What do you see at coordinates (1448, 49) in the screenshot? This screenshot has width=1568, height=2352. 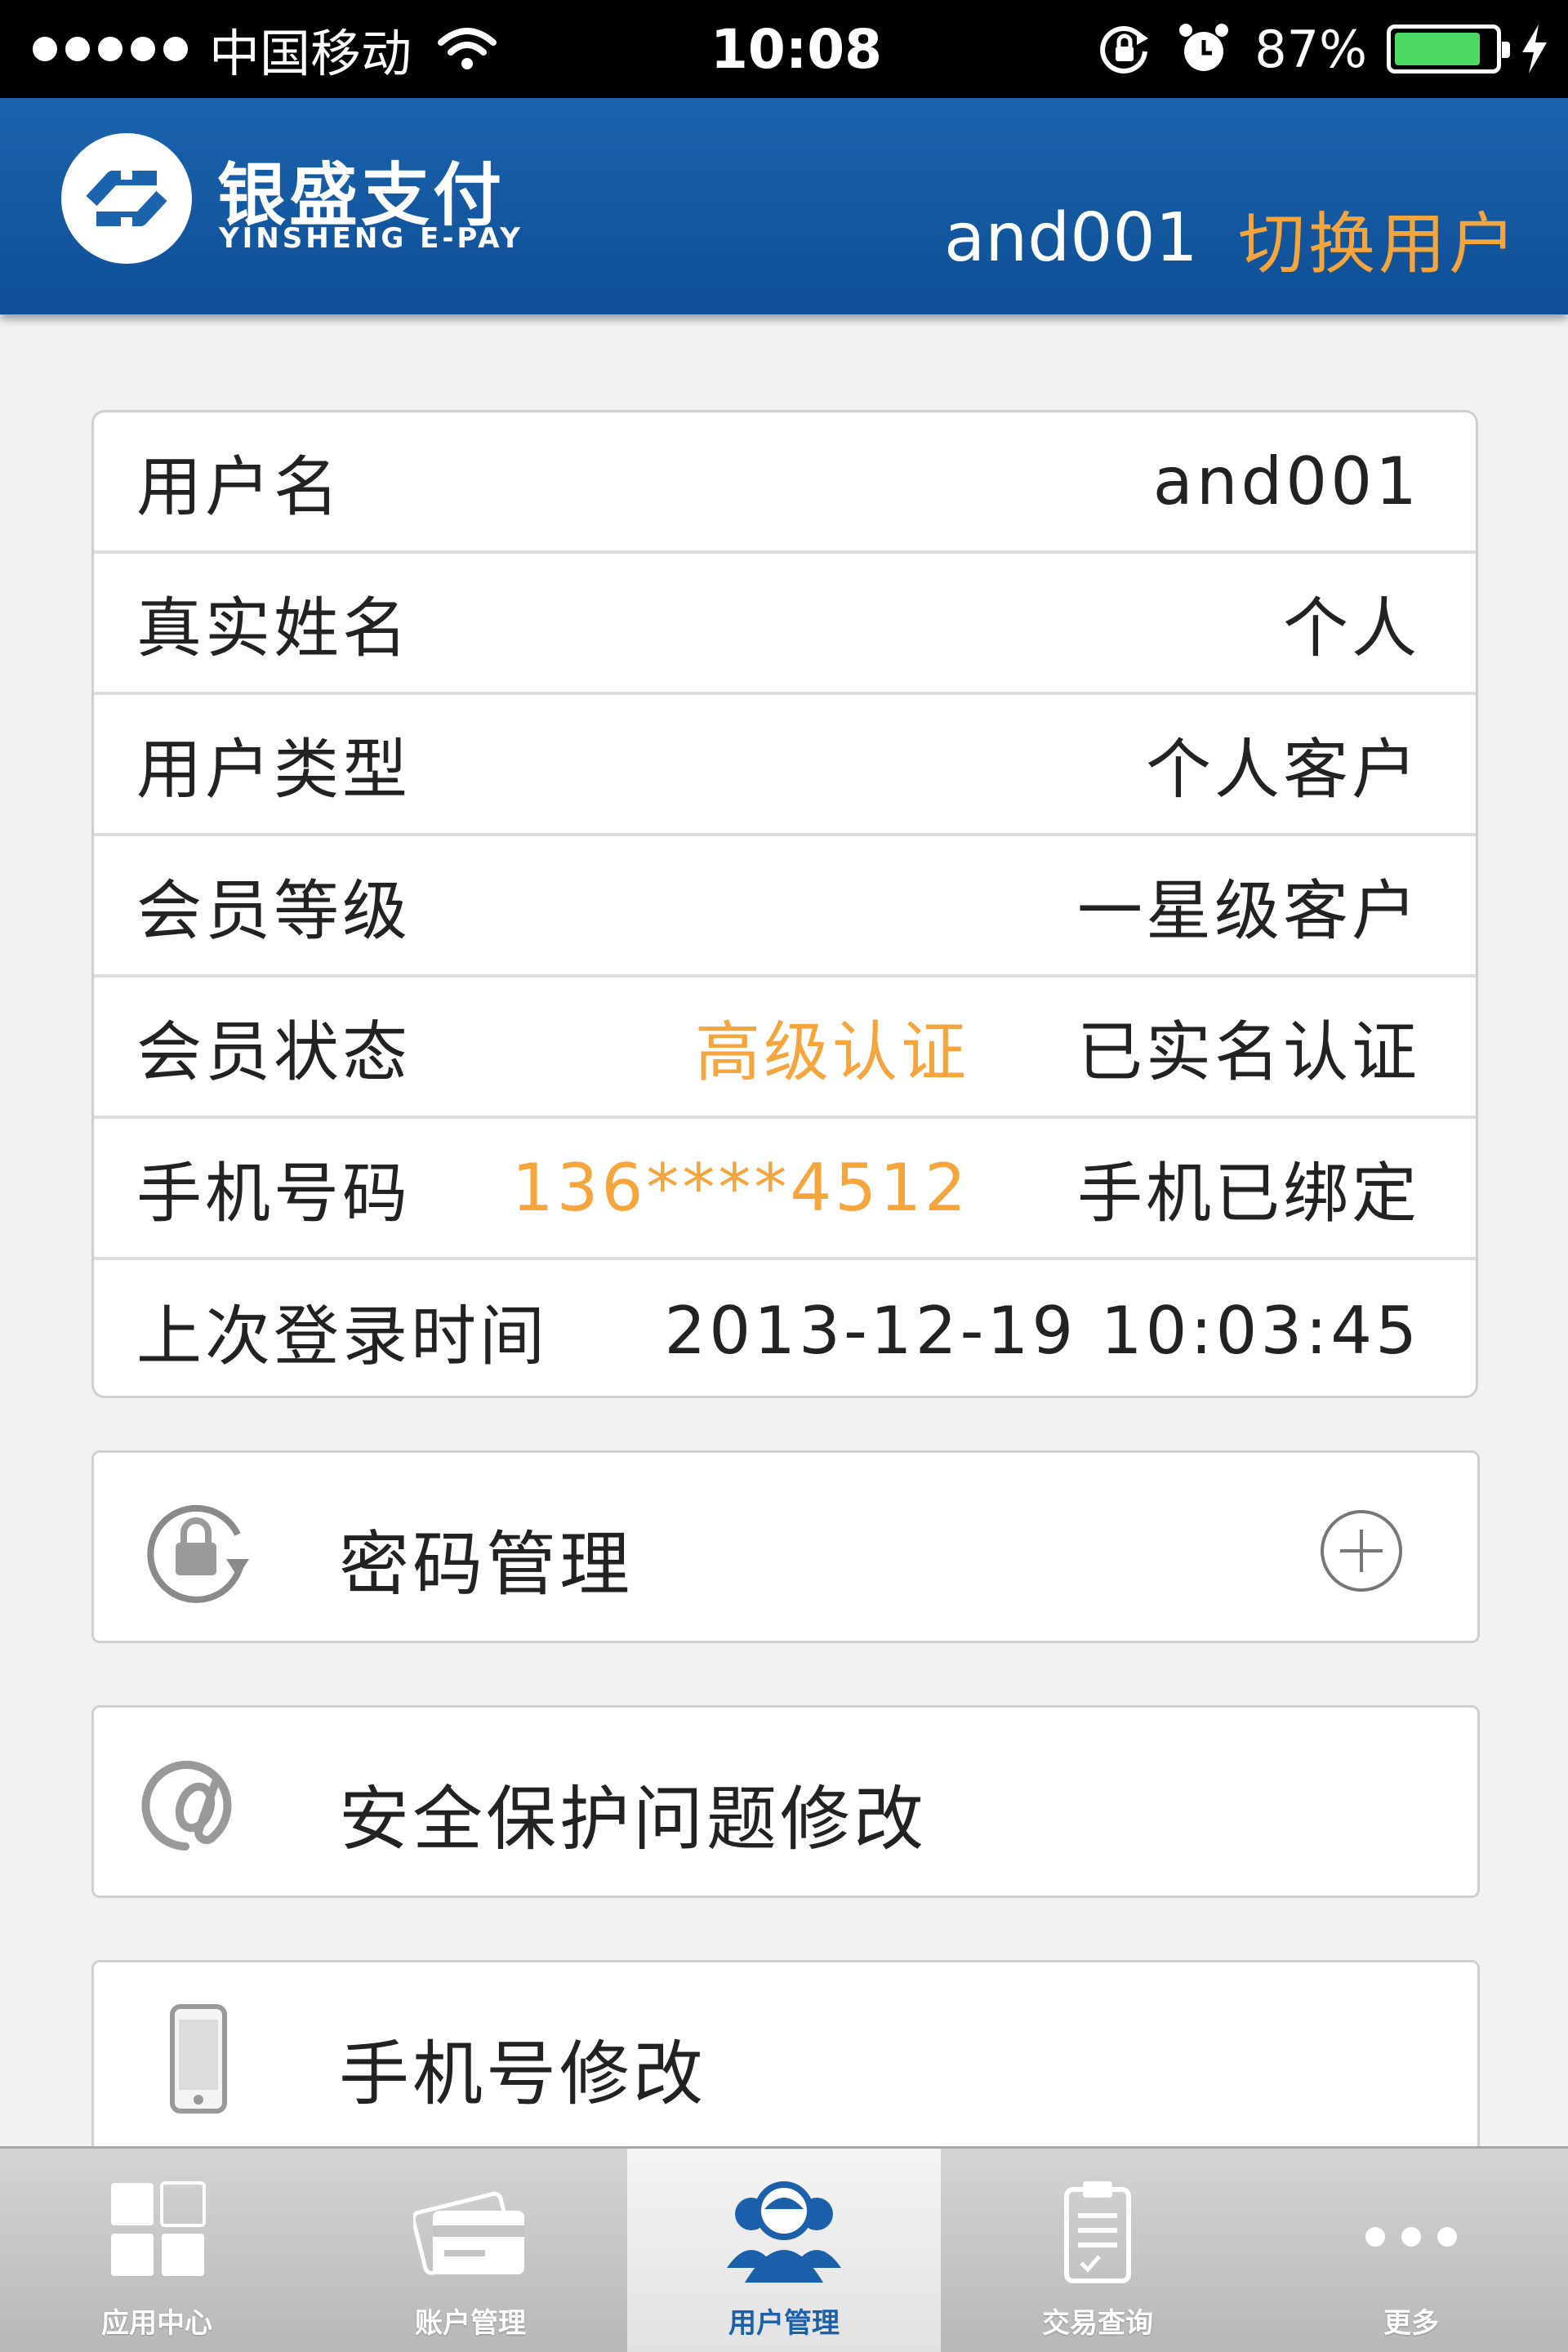 I see `battery-icon` at bounding box center [1448, 49].